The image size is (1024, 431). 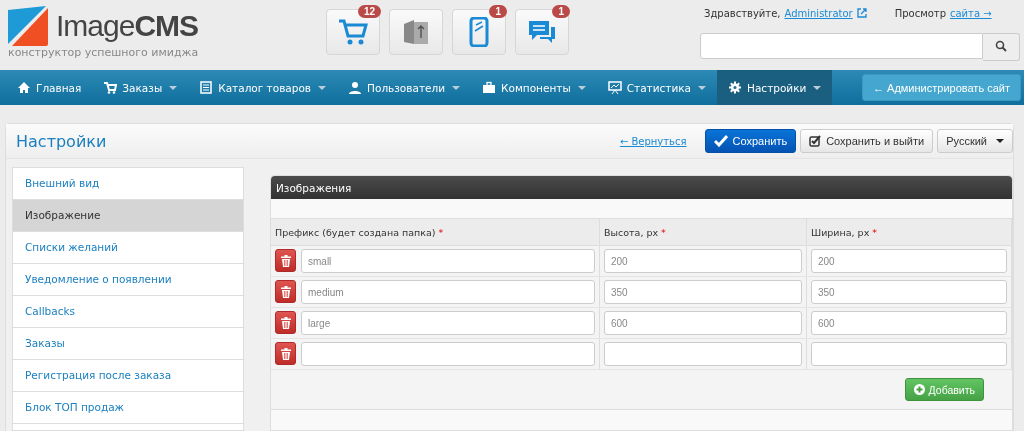 What do you see at coordinates (944, 389) in the screenshot?
I see `add-button: Добавить` at bounding box center [944, 389].